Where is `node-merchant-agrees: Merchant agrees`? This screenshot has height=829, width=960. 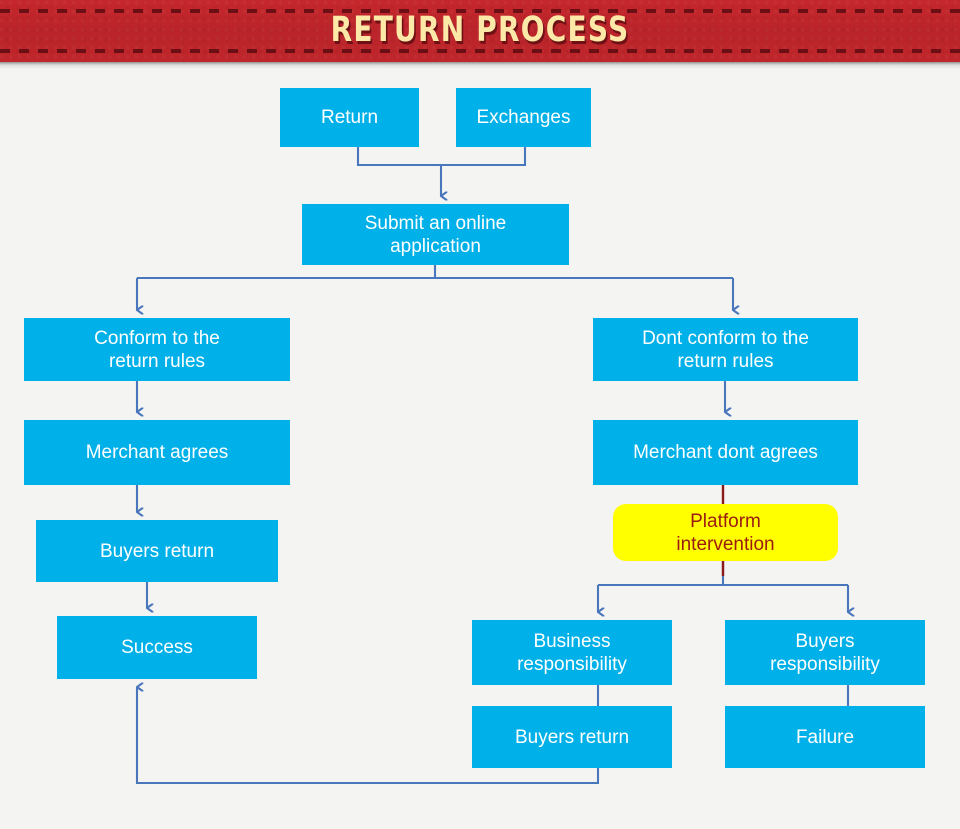 node-merchant-agrees: Merchant agrees is located at coordinates (157, 452).